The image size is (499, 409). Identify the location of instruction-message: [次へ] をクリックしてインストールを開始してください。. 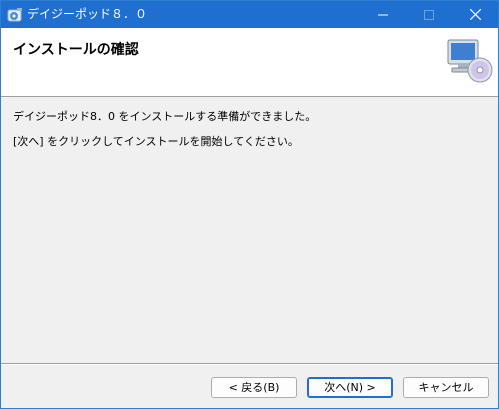
(156, 141).